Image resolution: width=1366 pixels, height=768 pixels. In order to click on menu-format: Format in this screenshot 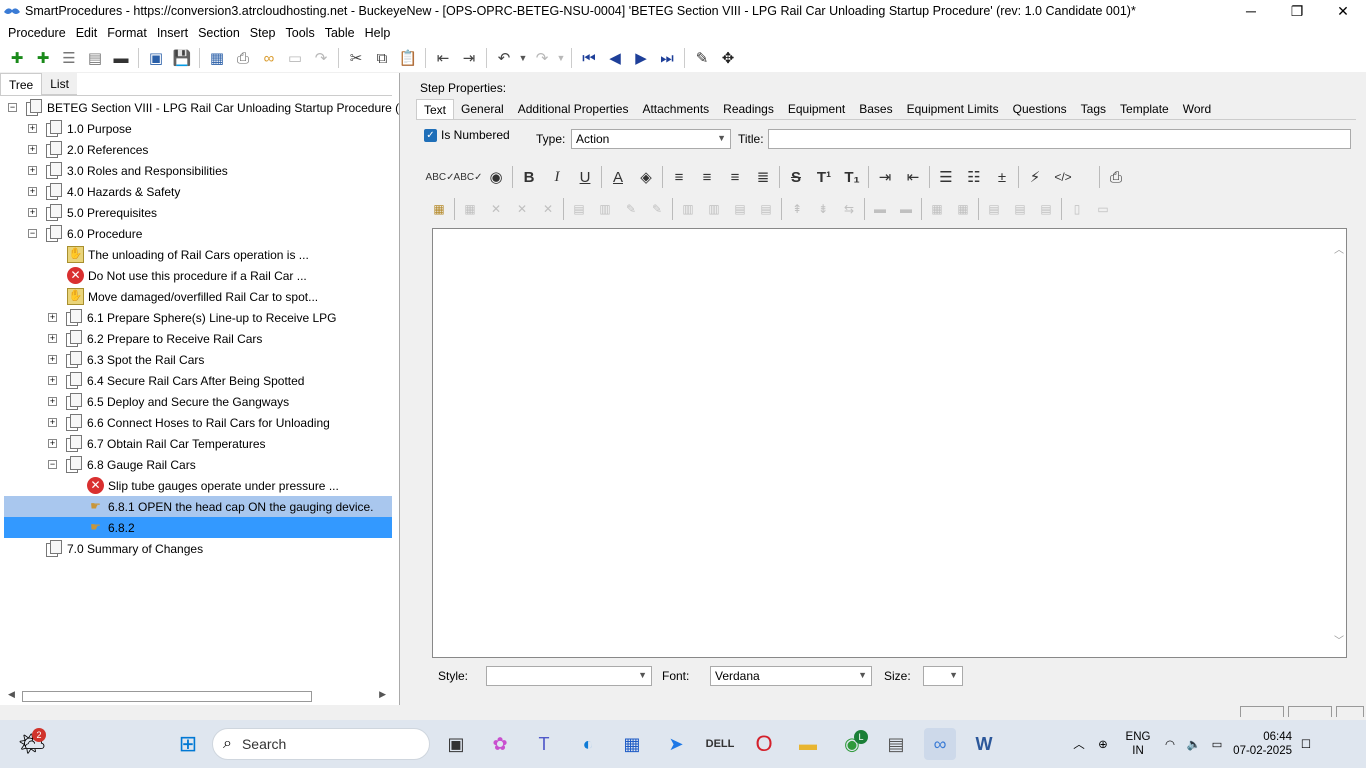, I will do `click(127, 33)`.